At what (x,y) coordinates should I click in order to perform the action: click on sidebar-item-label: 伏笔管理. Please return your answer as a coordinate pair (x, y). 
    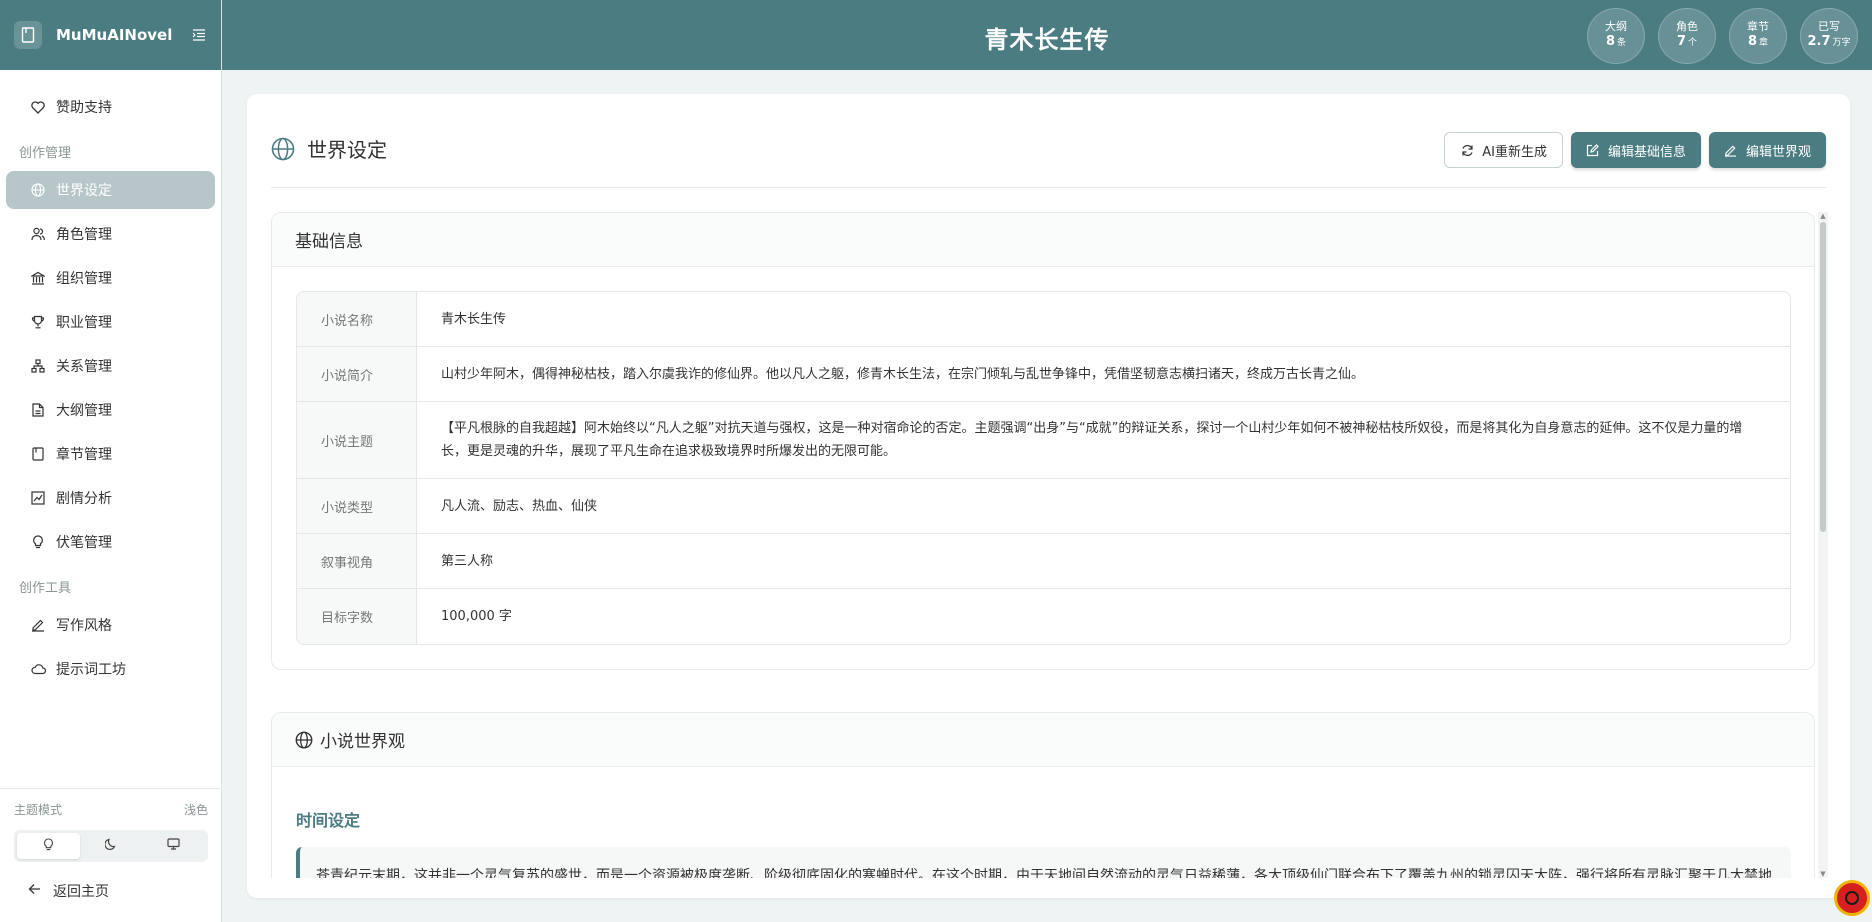
    Looking at the image, I should click on (84, 543).